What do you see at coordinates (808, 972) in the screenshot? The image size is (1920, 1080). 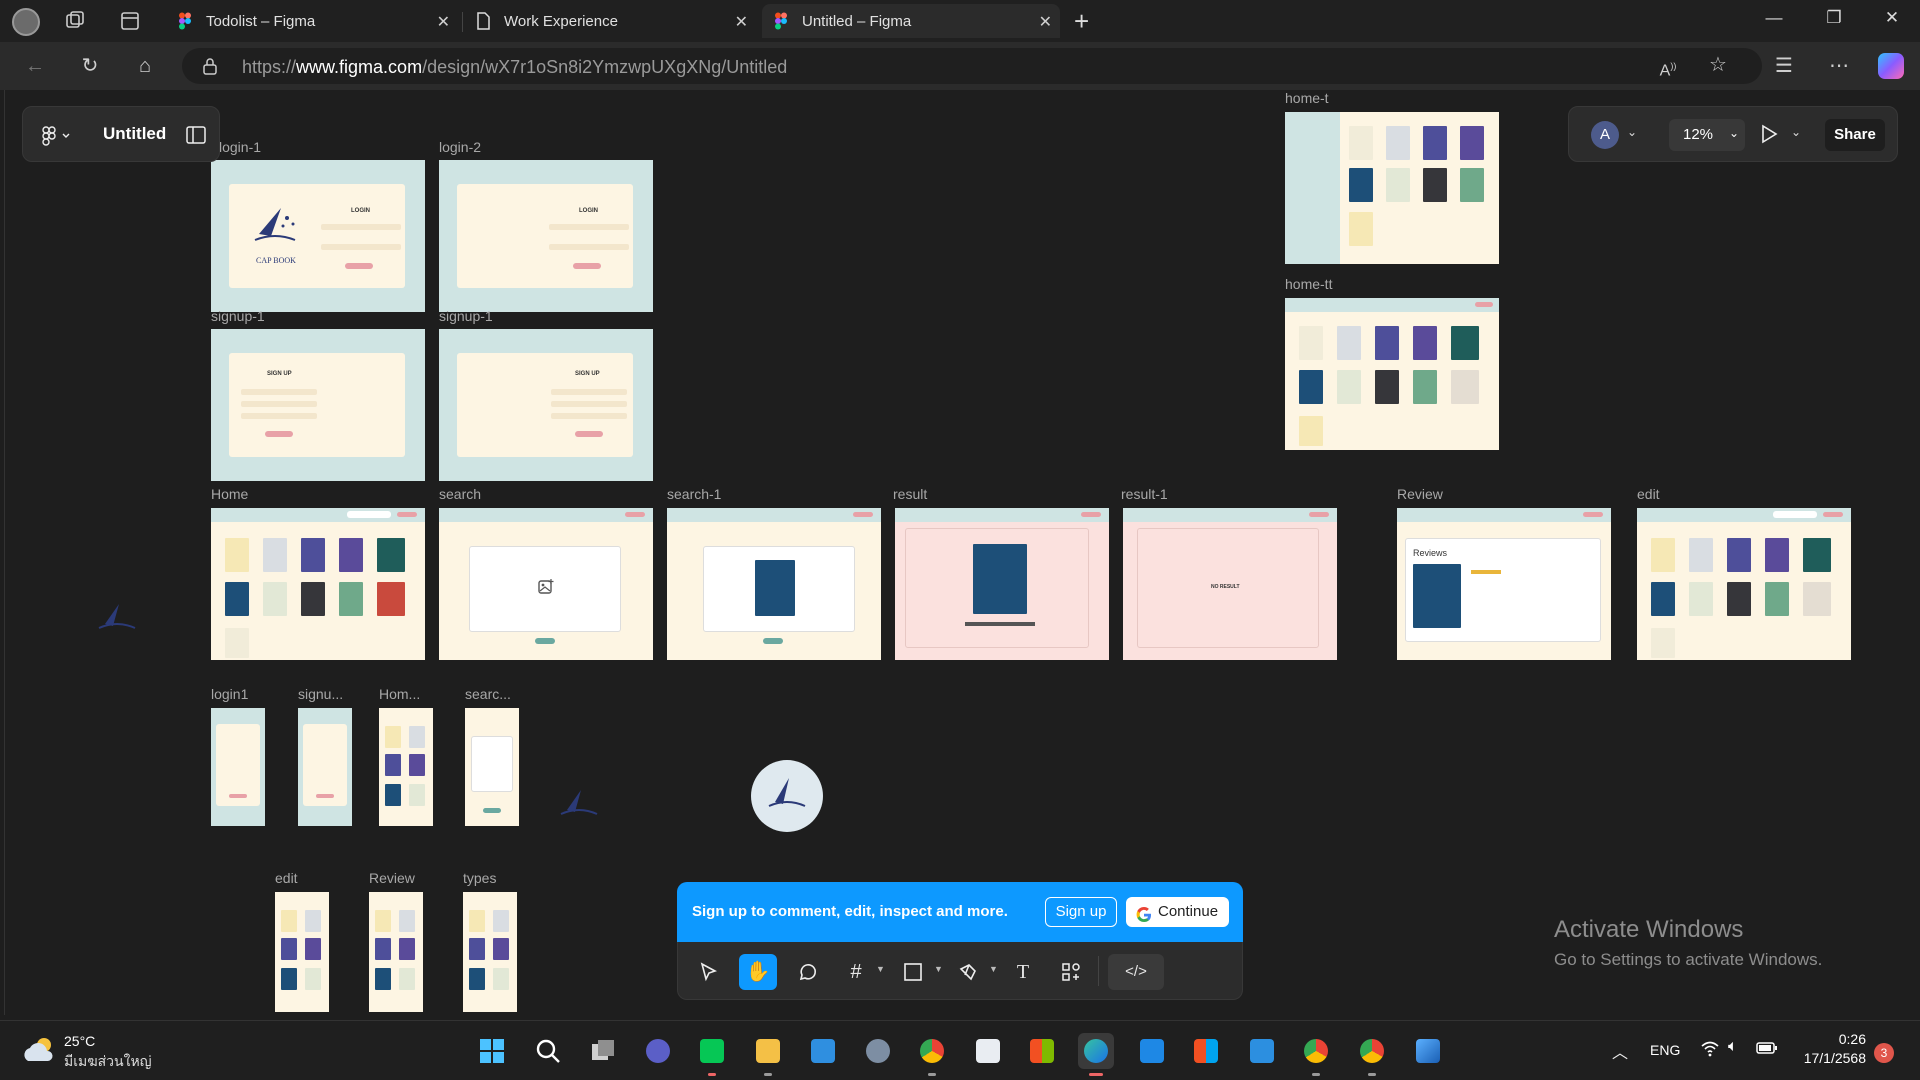 I see `comment-tool-icon` at bounding box center [808, 972].